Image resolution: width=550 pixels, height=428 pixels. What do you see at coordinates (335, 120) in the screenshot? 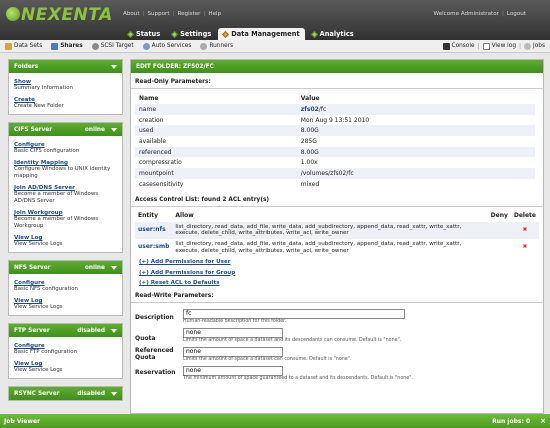
I see `param-value-text: Mon Aug 9 13:51 2010` at bounding box center [335, 120].